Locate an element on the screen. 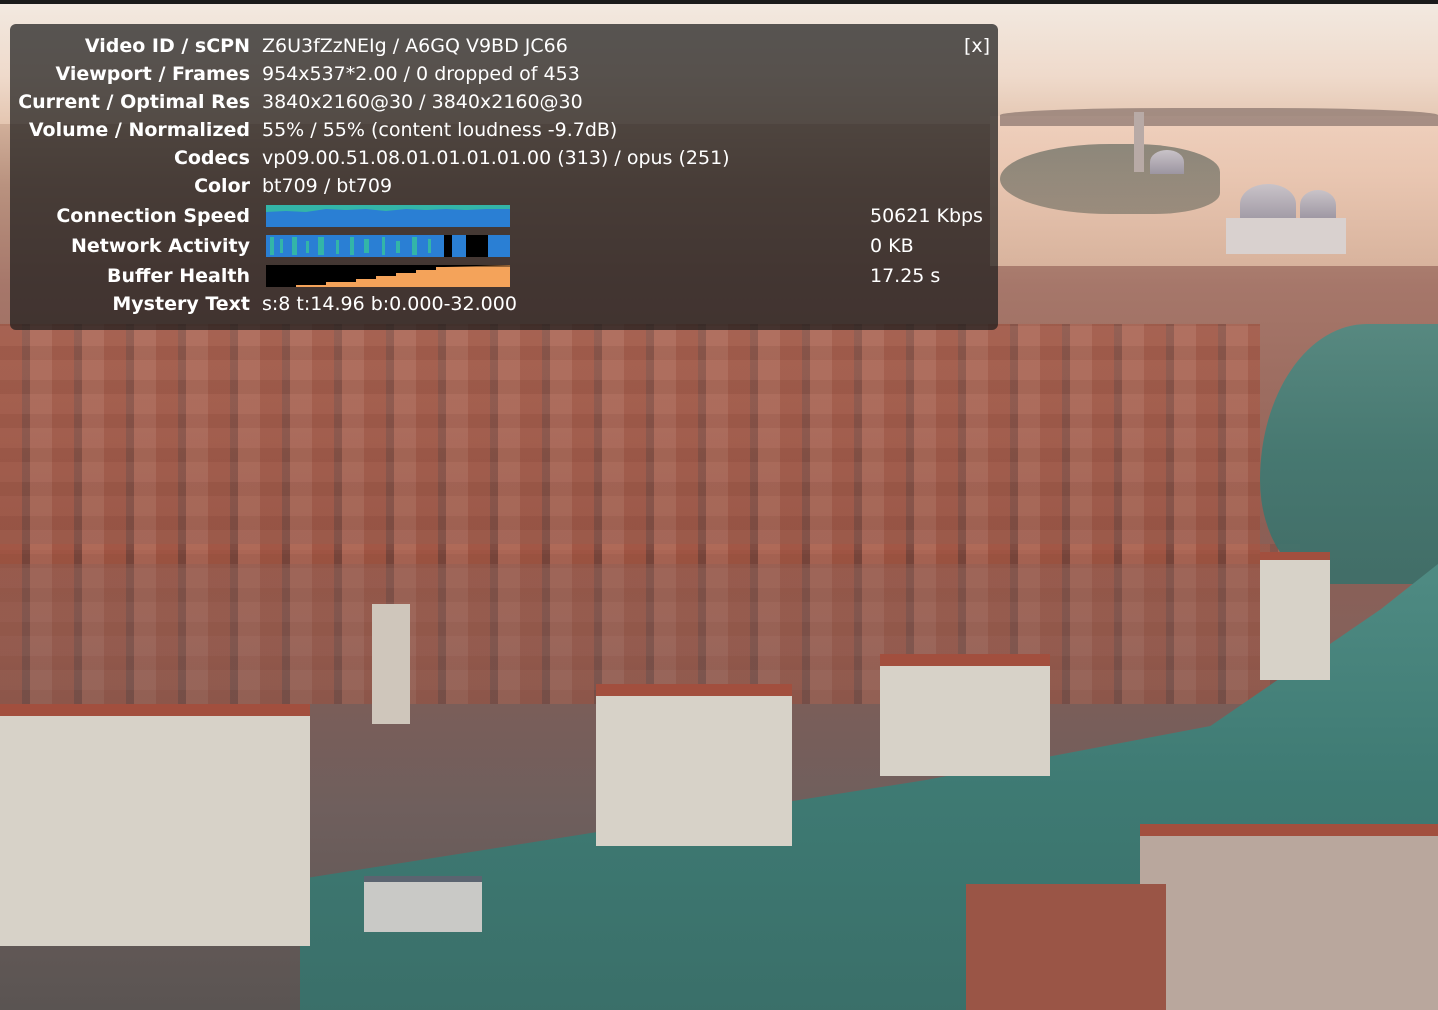 The image size is (1438, 1010). stat-label: Codecs is located at coordinates (211, 158).